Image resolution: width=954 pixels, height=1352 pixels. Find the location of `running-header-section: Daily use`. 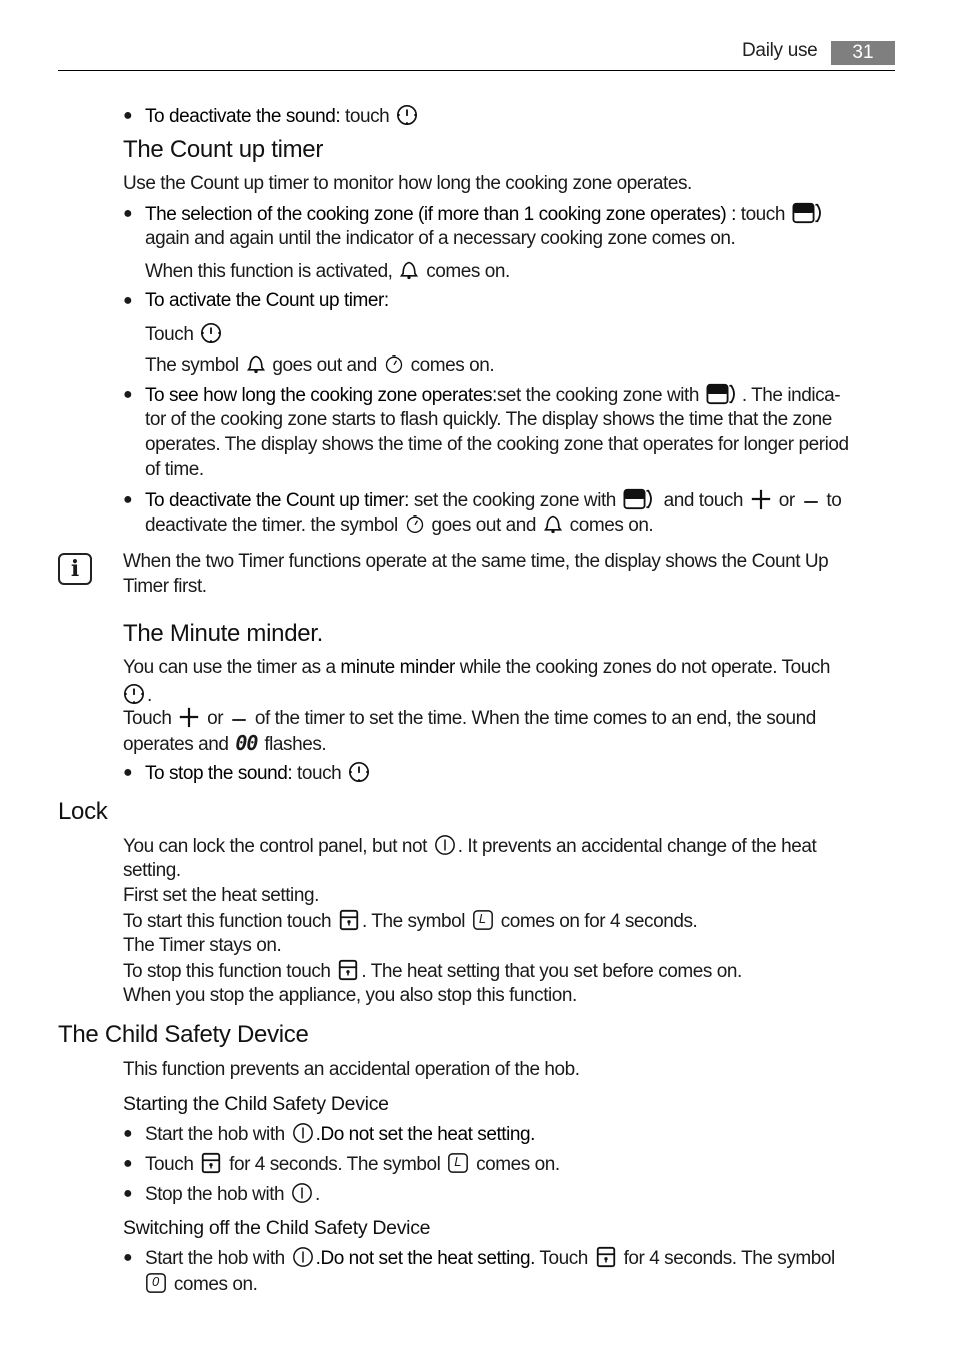

running-header-section: Daily use is located at coordinates (780, 50).